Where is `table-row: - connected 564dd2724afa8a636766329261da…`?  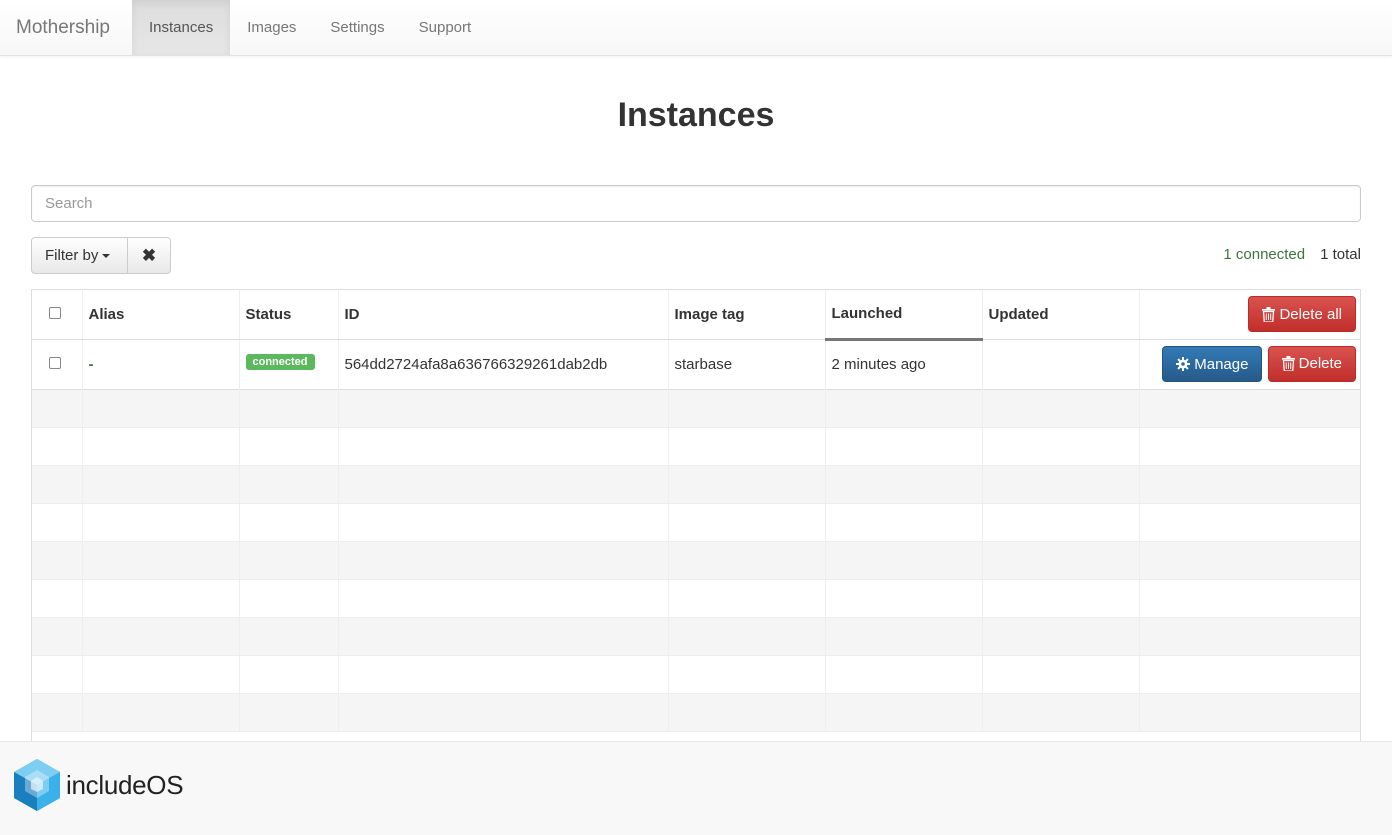 table-row: - connected 564dd2724afa8a636766329261da… is located at coordinates (696, 364).